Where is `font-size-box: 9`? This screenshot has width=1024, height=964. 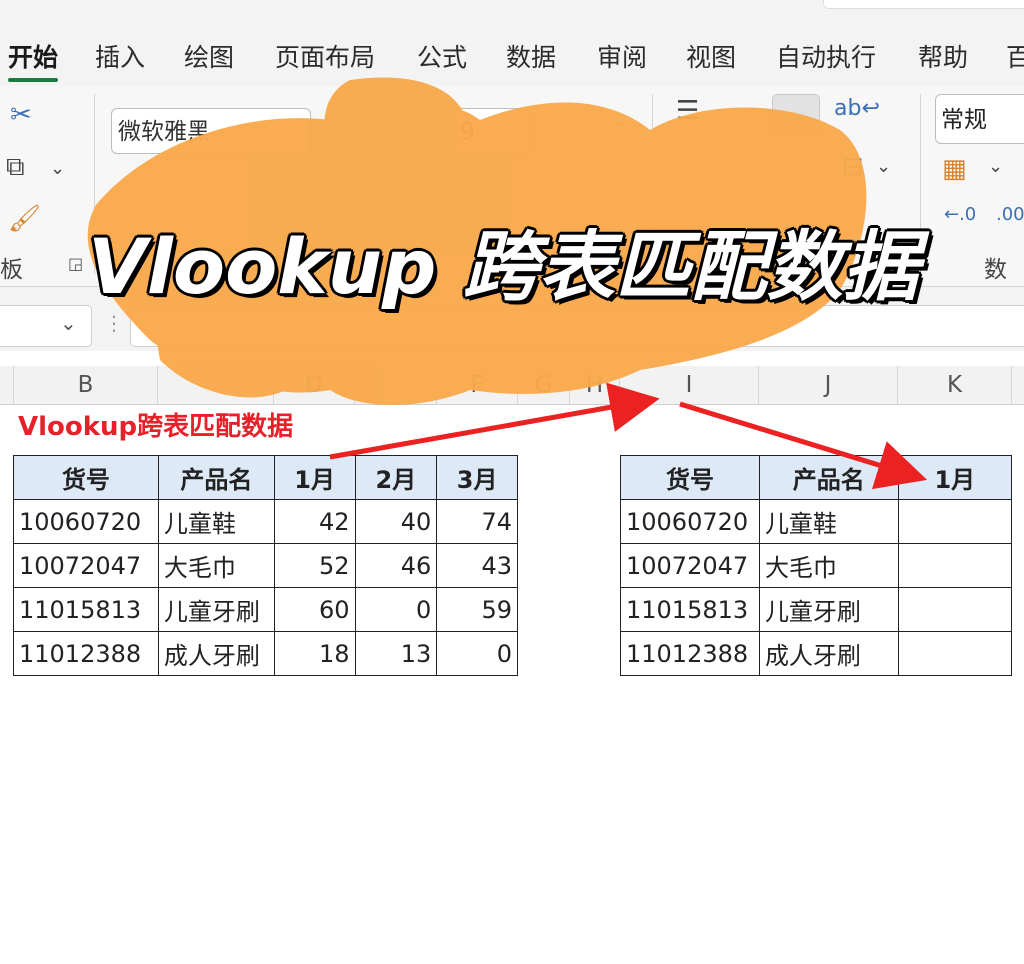 font-size-box: 9 is located at coordinates (492, 131).